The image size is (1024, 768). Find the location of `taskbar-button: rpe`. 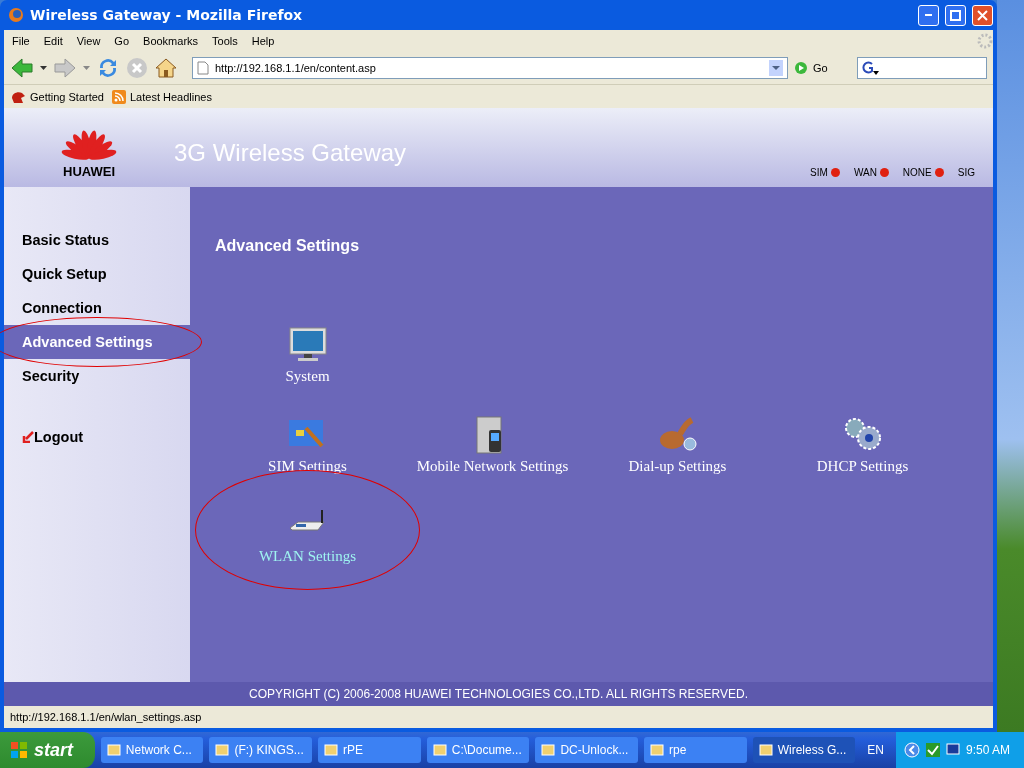

taskbar-button: rpe is located at coordinates (695, 750).